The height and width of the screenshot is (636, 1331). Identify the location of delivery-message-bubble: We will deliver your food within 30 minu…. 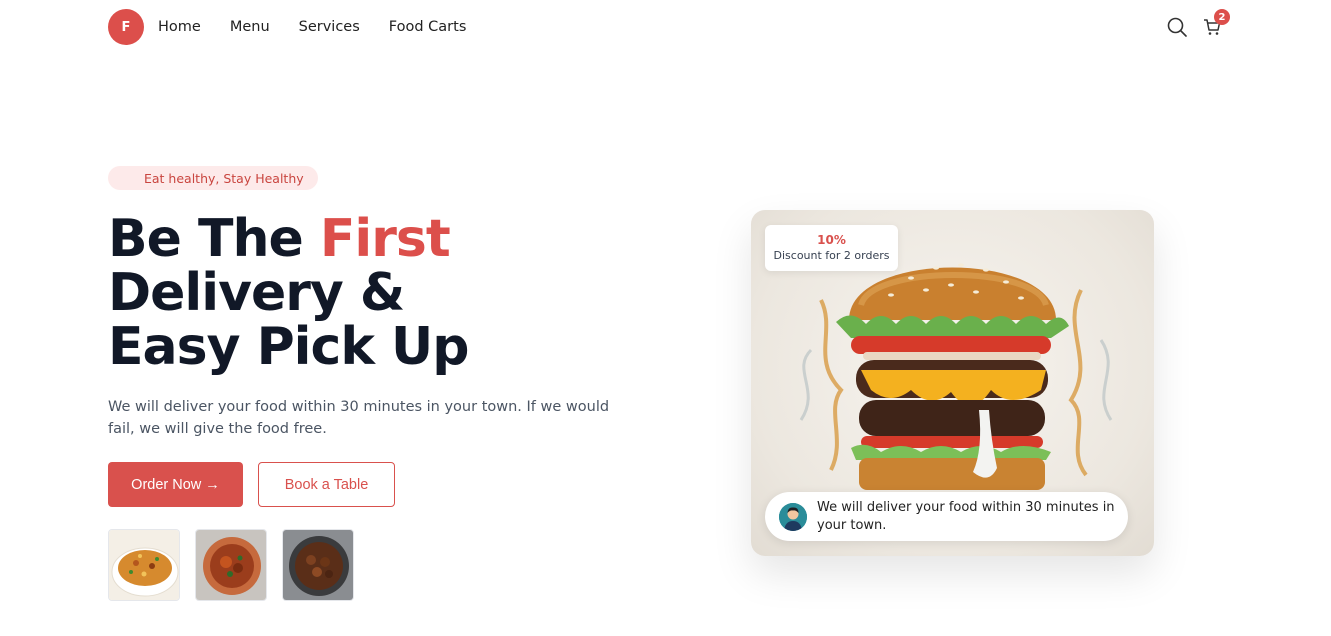
(946, 516).